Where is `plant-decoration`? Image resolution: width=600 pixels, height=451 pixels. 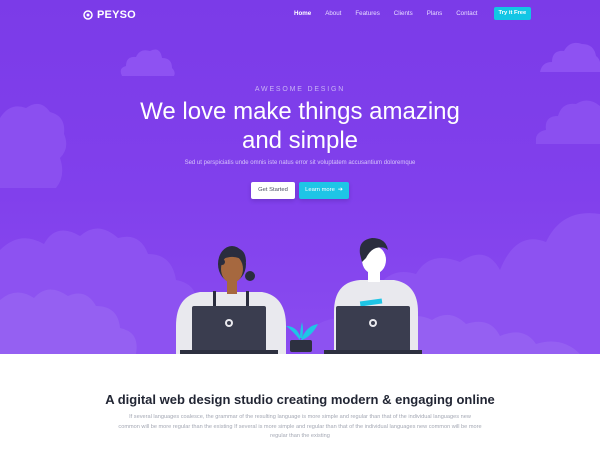
plant-decoration is located at coordinates (302, 337).